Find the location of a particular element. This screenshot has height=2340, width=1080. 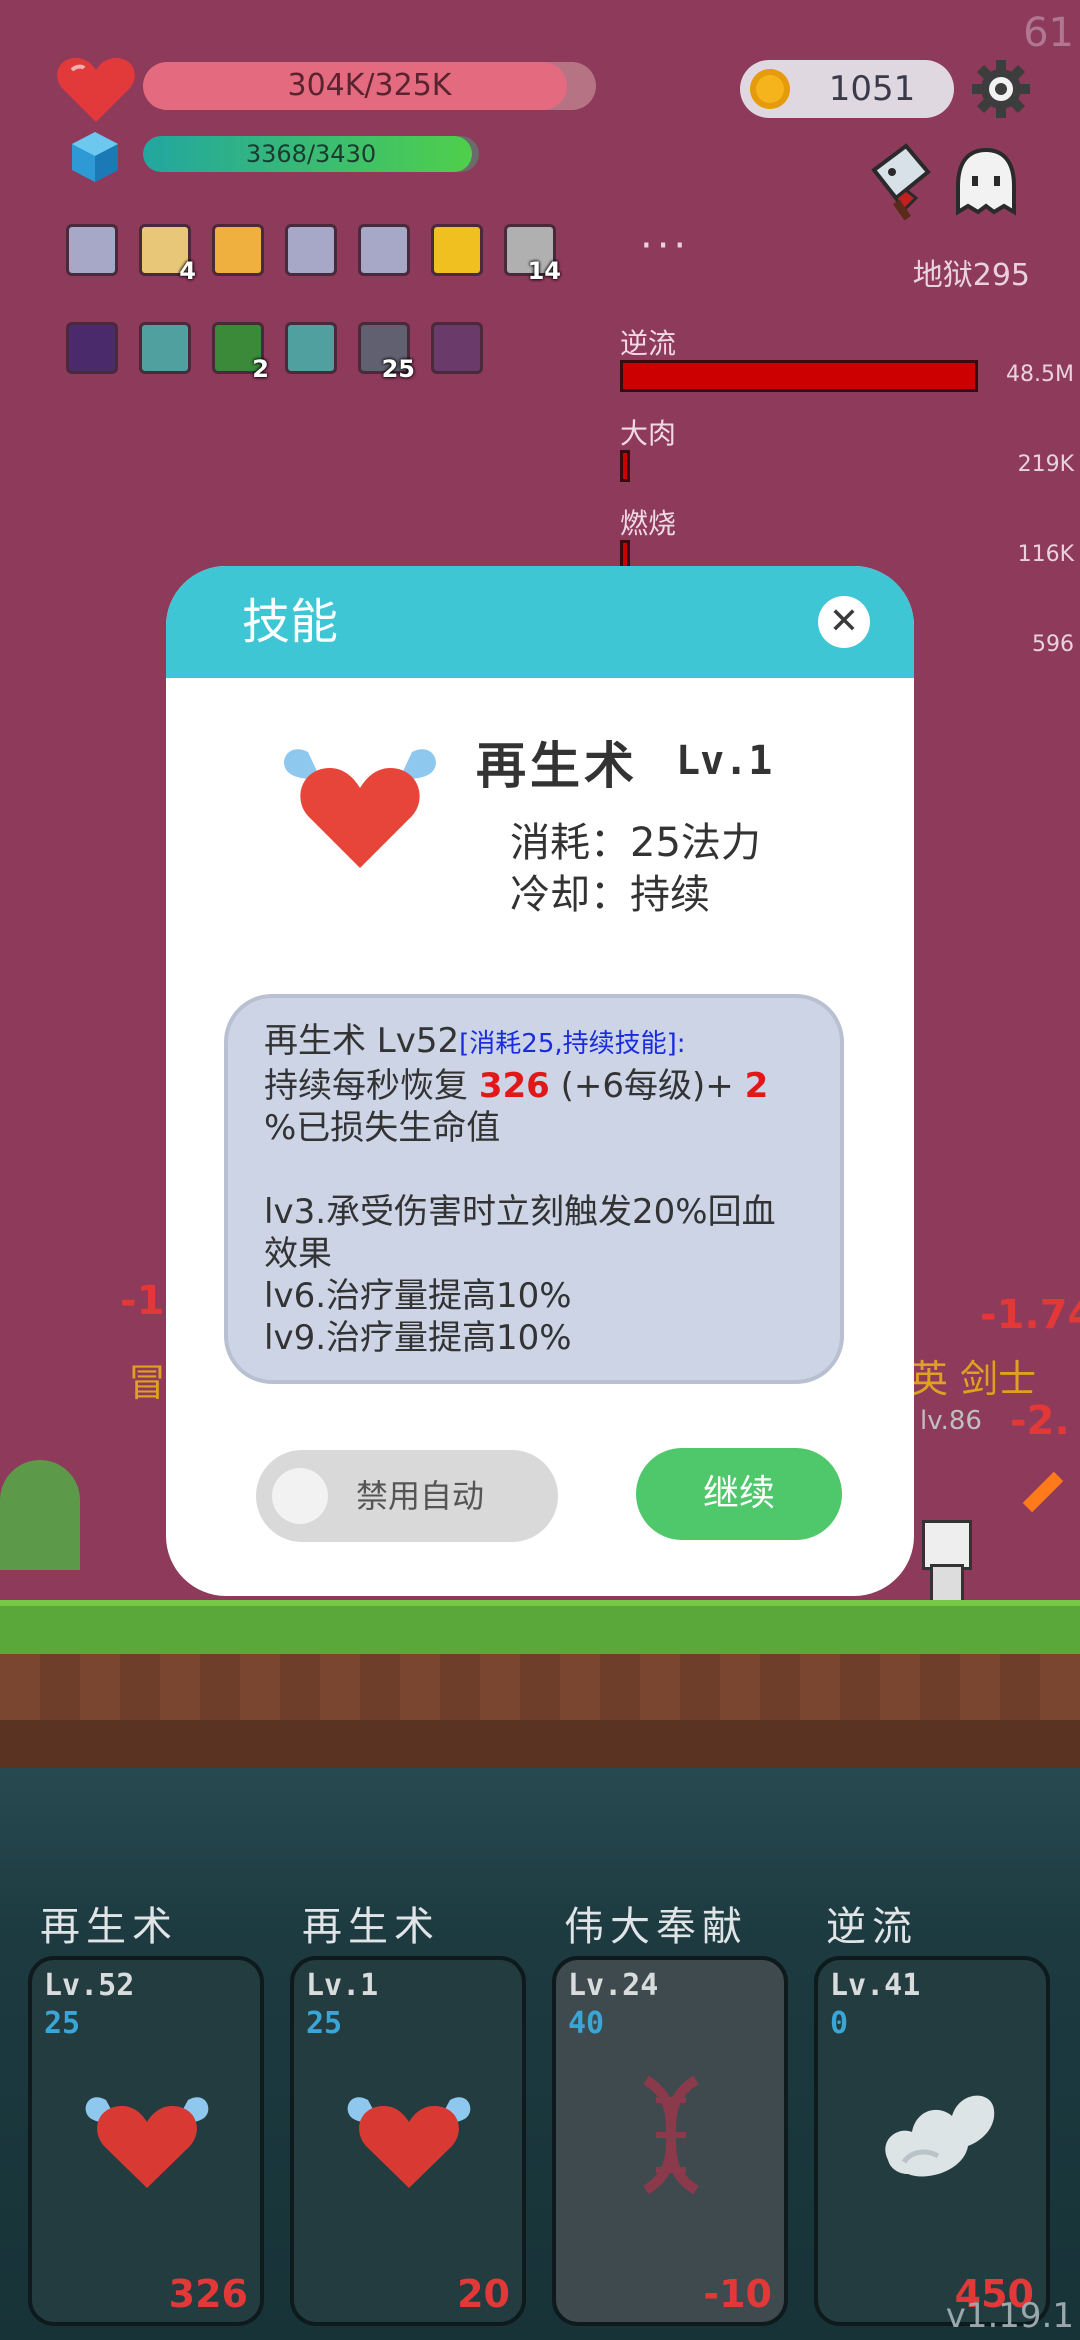

skill-card-value: 20 is located at coordinates (483, 2294).